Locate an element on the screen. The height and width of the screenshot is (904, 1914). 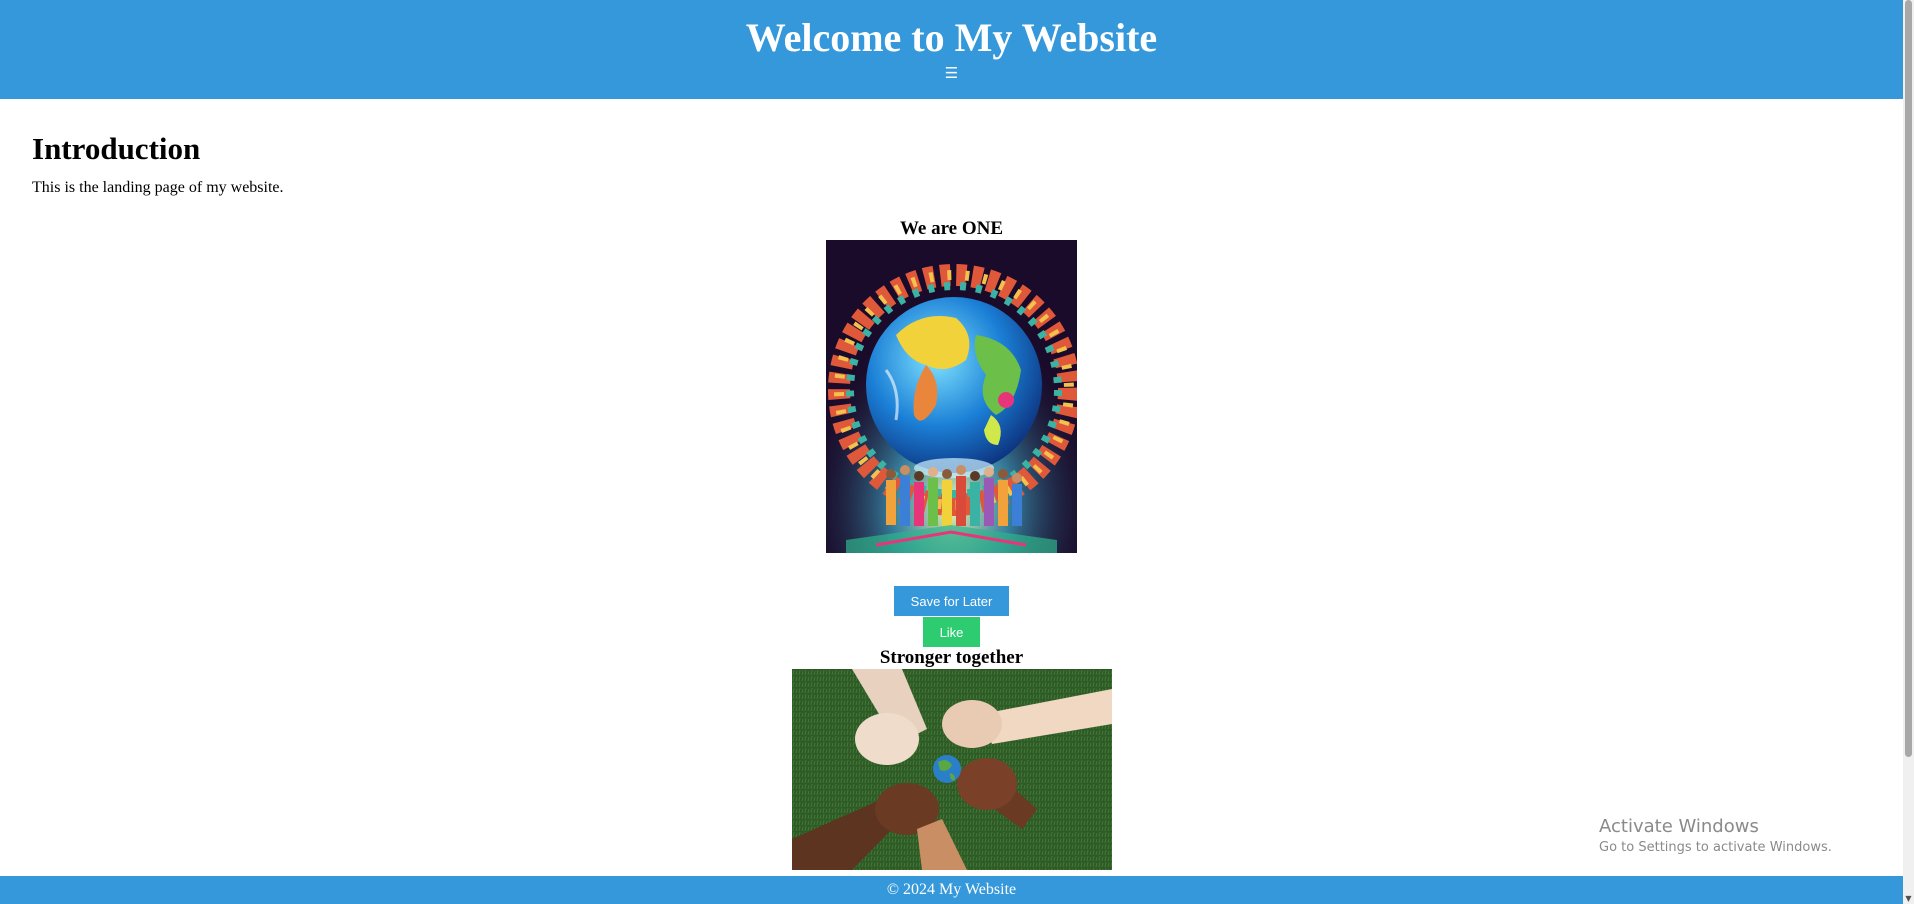
save-for-later-button: Save for Later is located at coordinates (951, 601).